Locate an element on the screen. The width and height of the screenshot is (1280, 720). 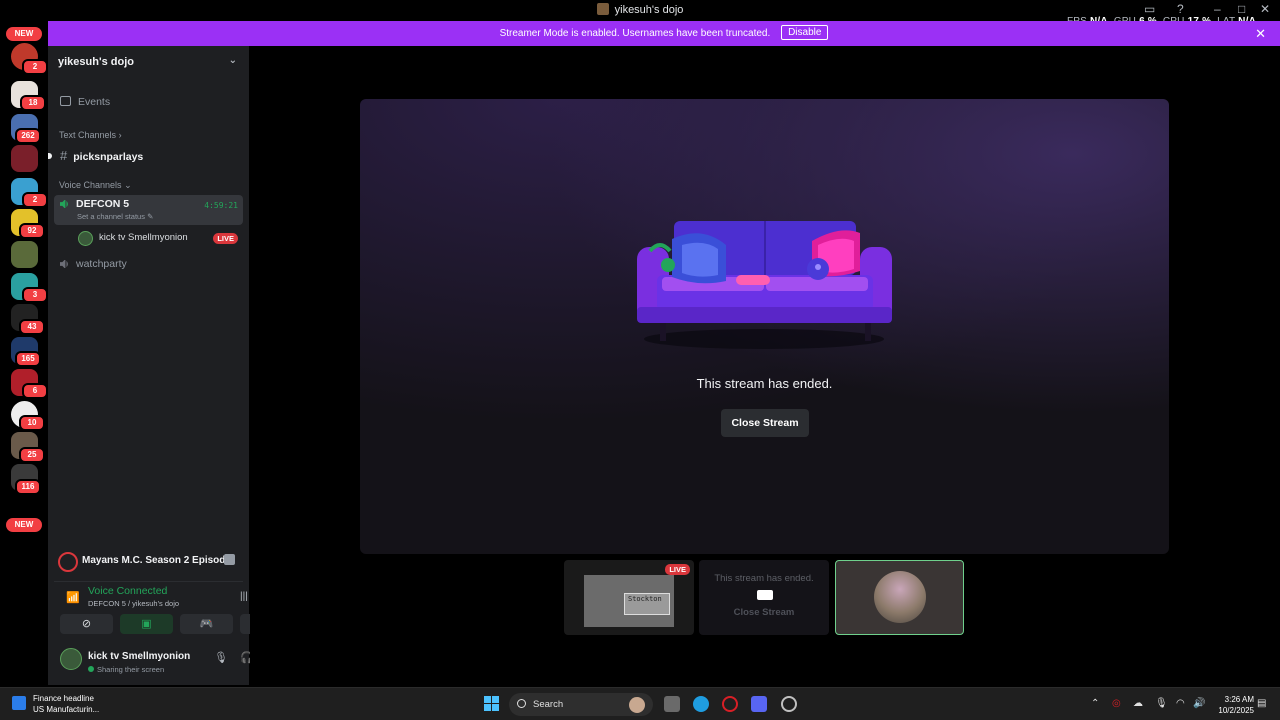
microphone-icon: 🎙 is located at coordinates (221, 657).